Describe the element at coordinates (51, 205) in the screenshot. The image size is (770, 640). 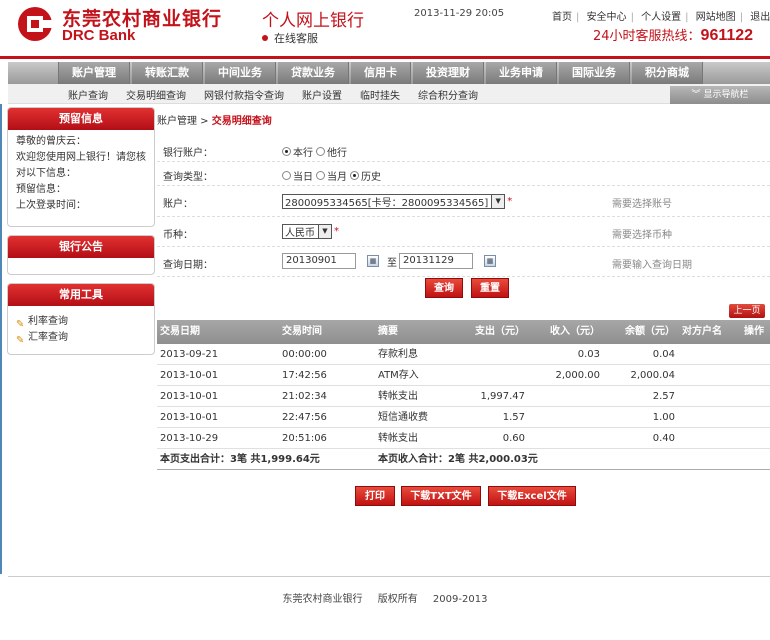
I see `last-login-label: 上次登录时间：` at that location.